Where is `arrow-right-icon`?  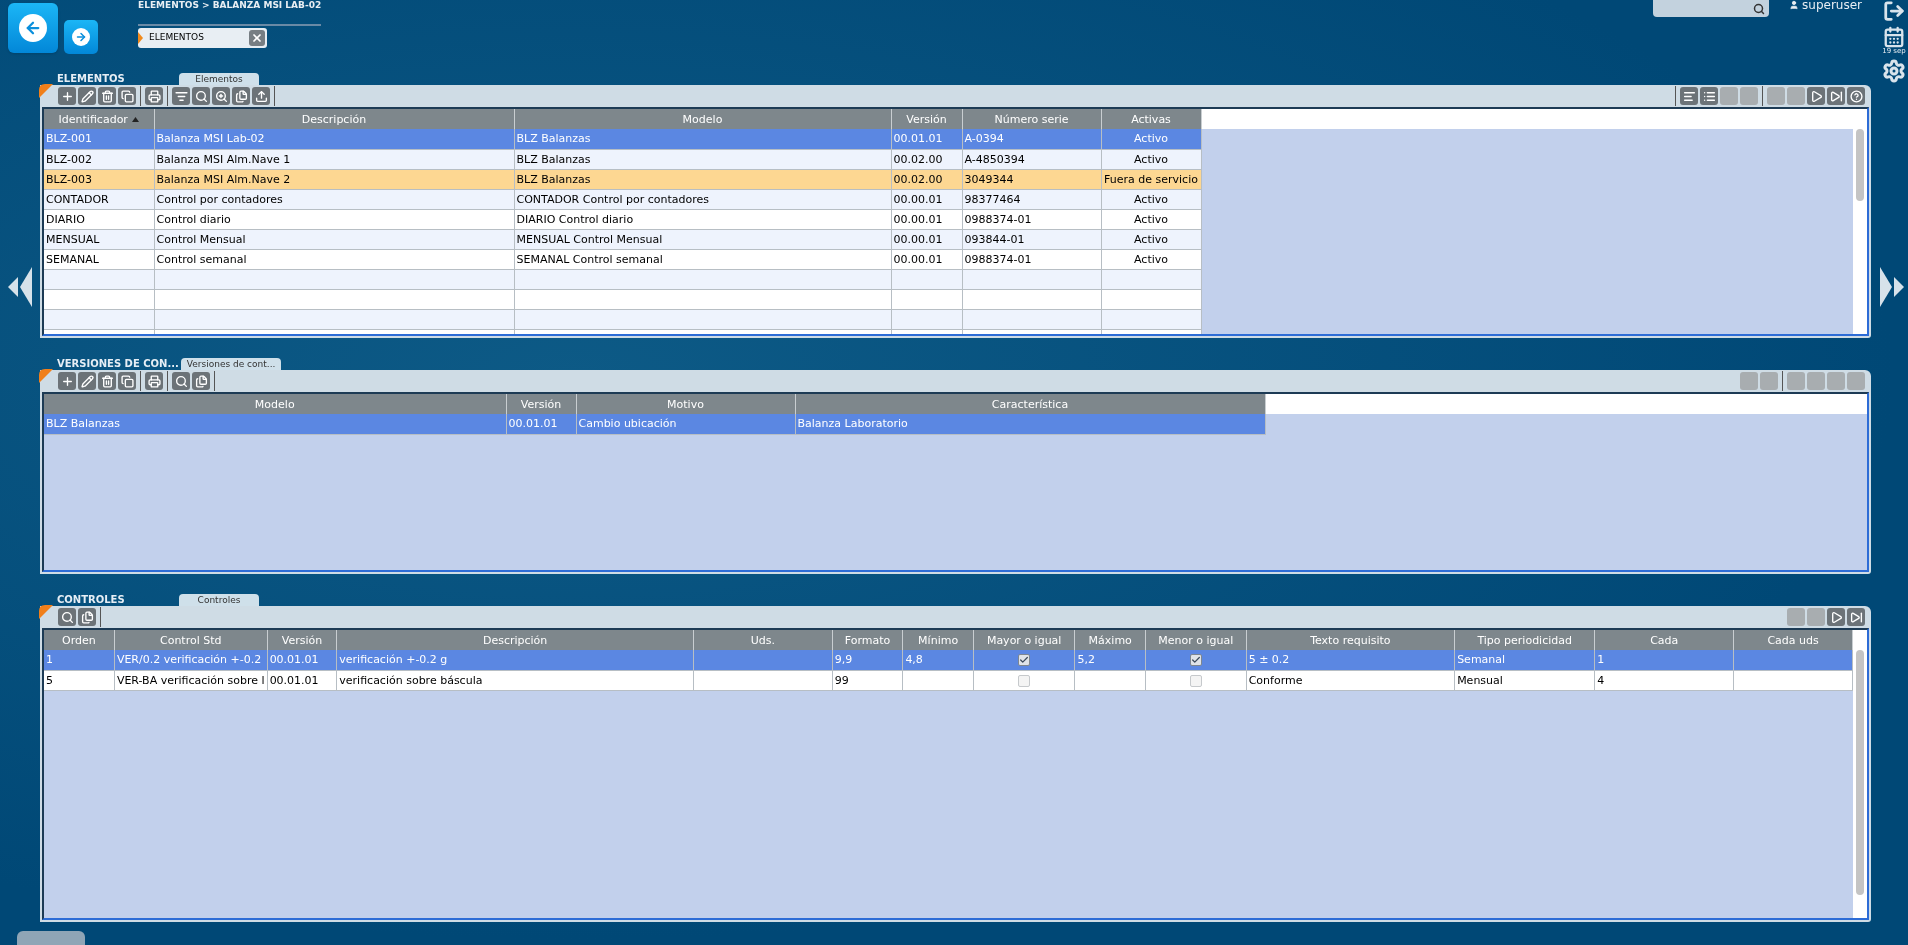 arrow-right-icon is located at coordinates (81, 37).